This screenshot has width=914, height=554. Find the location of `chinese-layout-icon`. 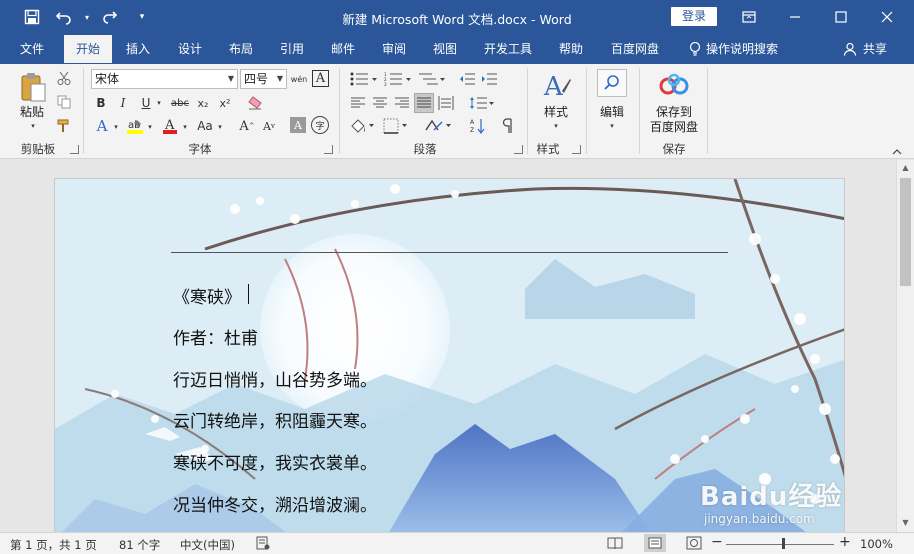

chinese-layout-icon is located at coordinates (438, 126).